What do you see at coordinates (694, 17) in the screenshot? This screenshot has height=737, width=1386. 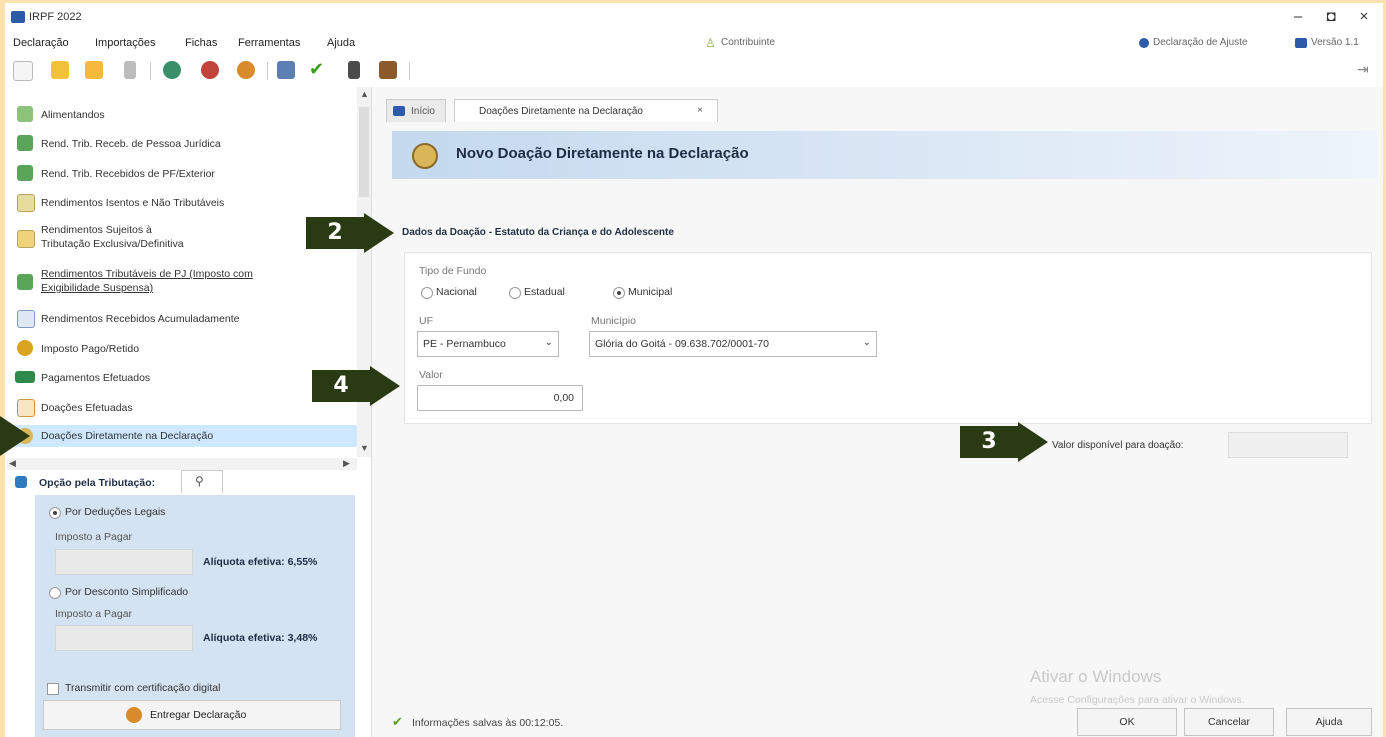 I see `title-bar: IRPF 2022 – ◘ ×` at bounding box center [694, 17].